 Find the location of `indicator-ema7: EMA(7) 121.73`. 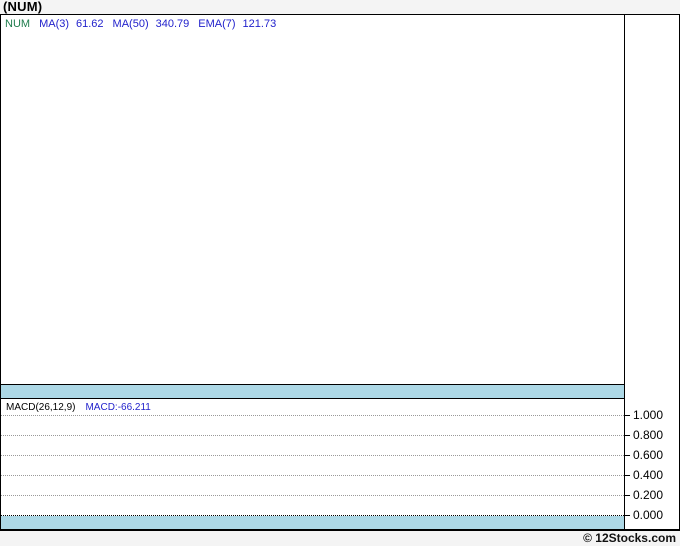

indicator-ema7: EMA(7) 121.73 is located at coordinates (237, 24).